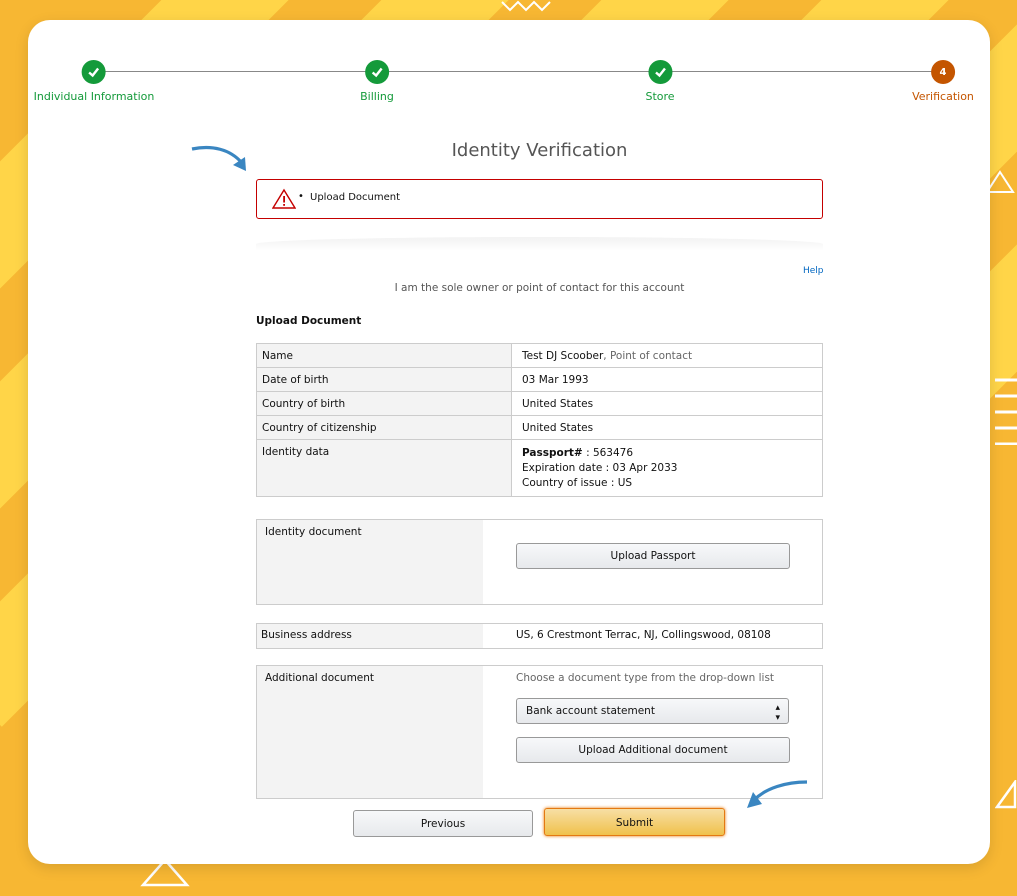 The image size is (1017, 896). I want to click on error-alert: Upload Document, so click(539, 199).